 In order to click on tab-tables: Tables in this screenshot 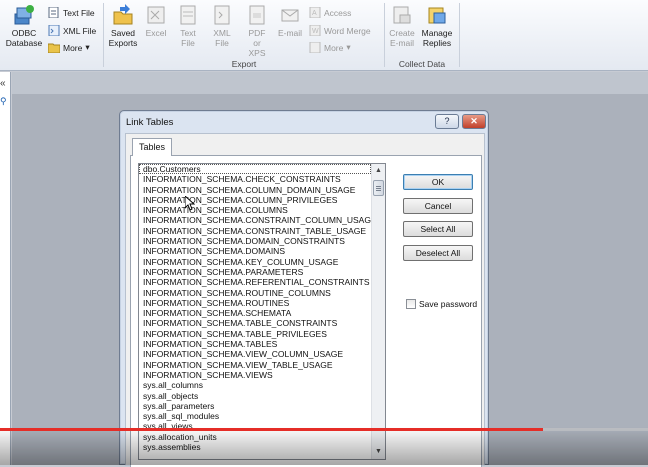, I will do `click(152, 147)`.